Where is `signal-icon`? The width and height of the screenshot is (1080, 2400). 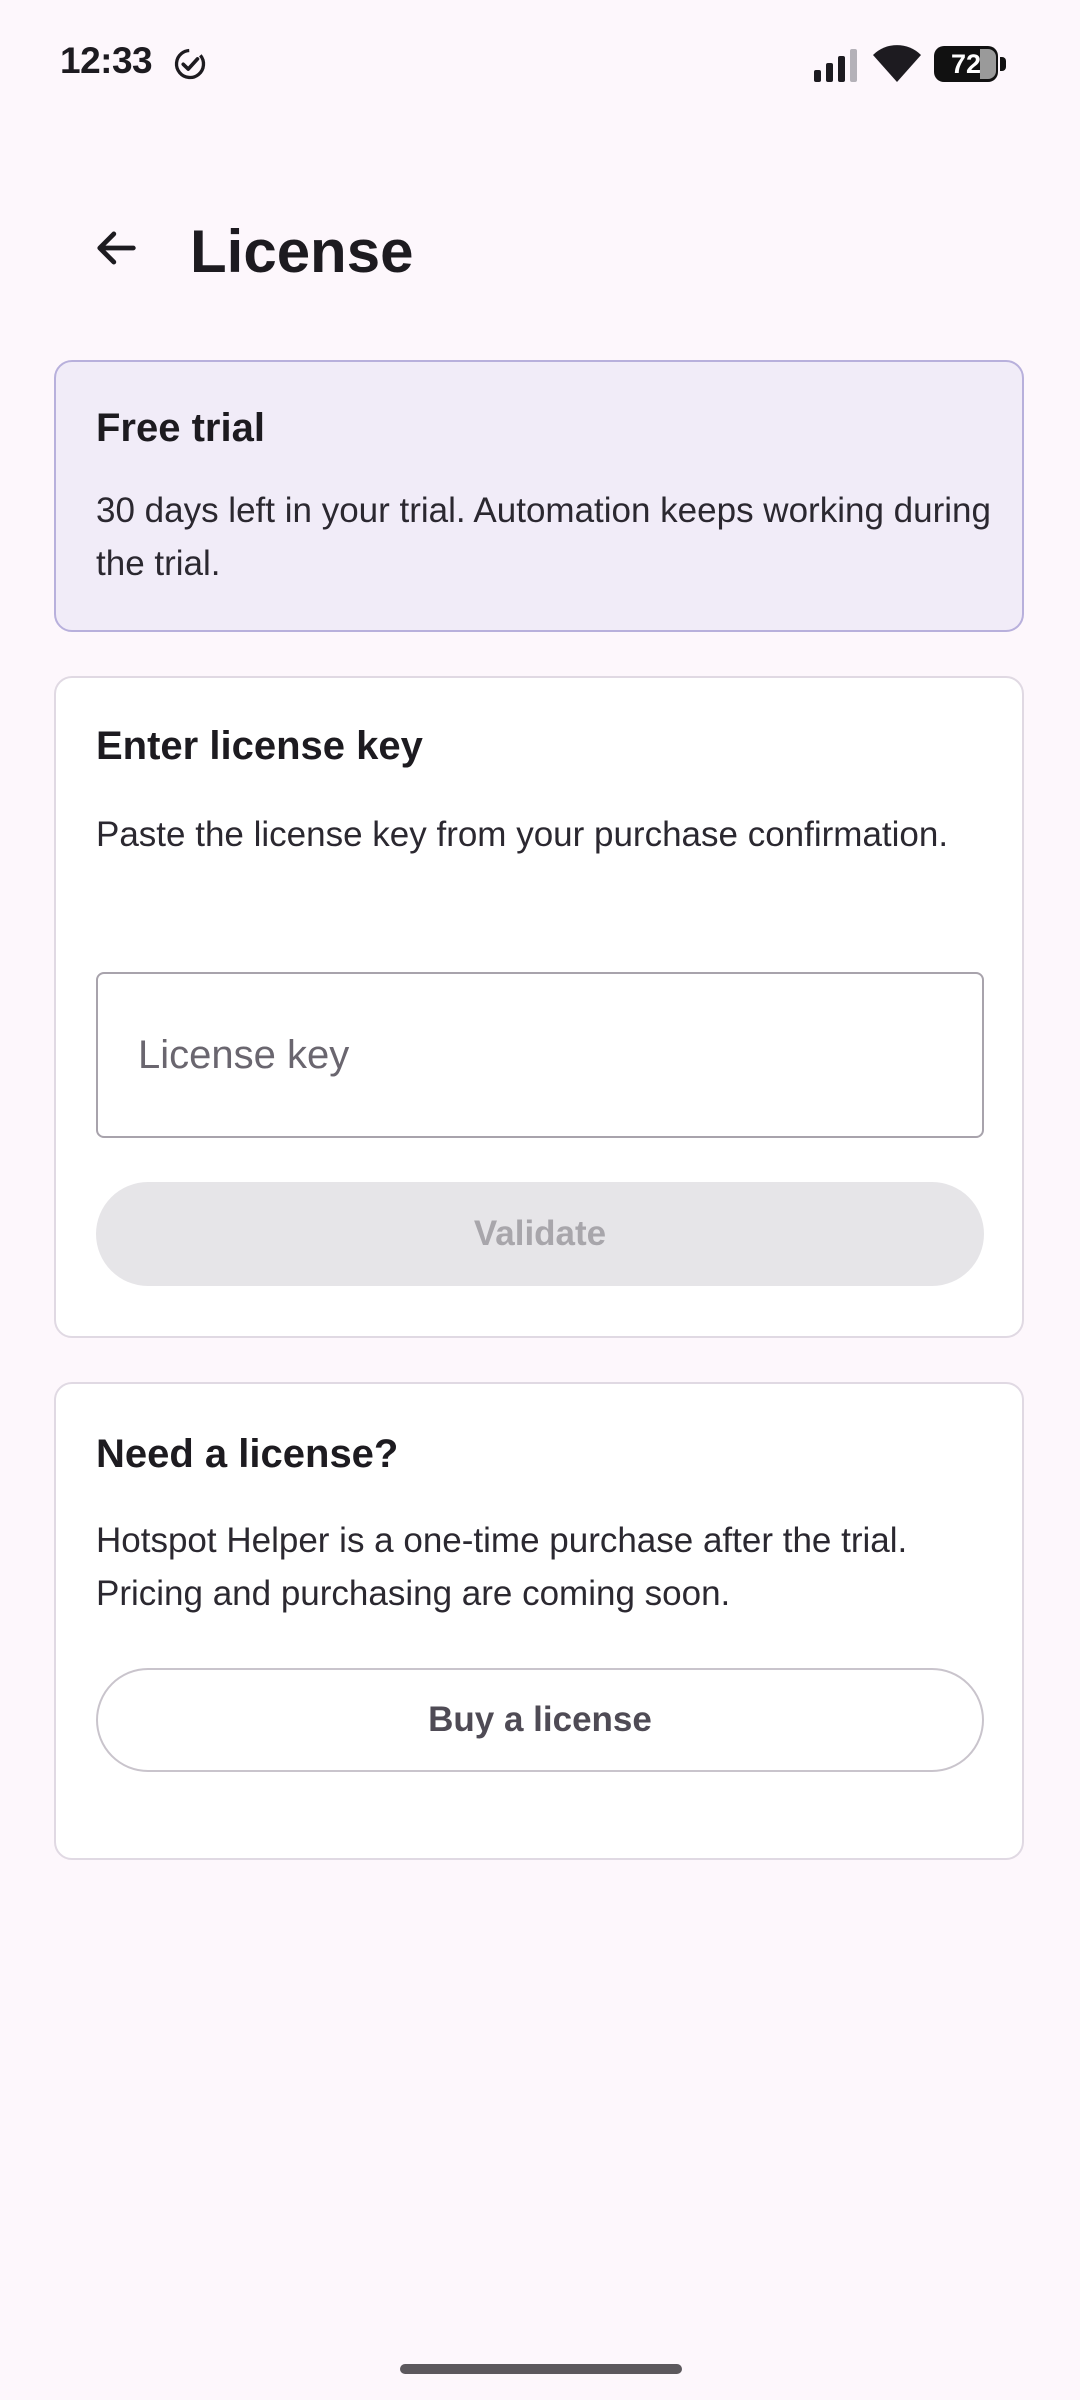
signal-icon is located at coordinates (835, 65).